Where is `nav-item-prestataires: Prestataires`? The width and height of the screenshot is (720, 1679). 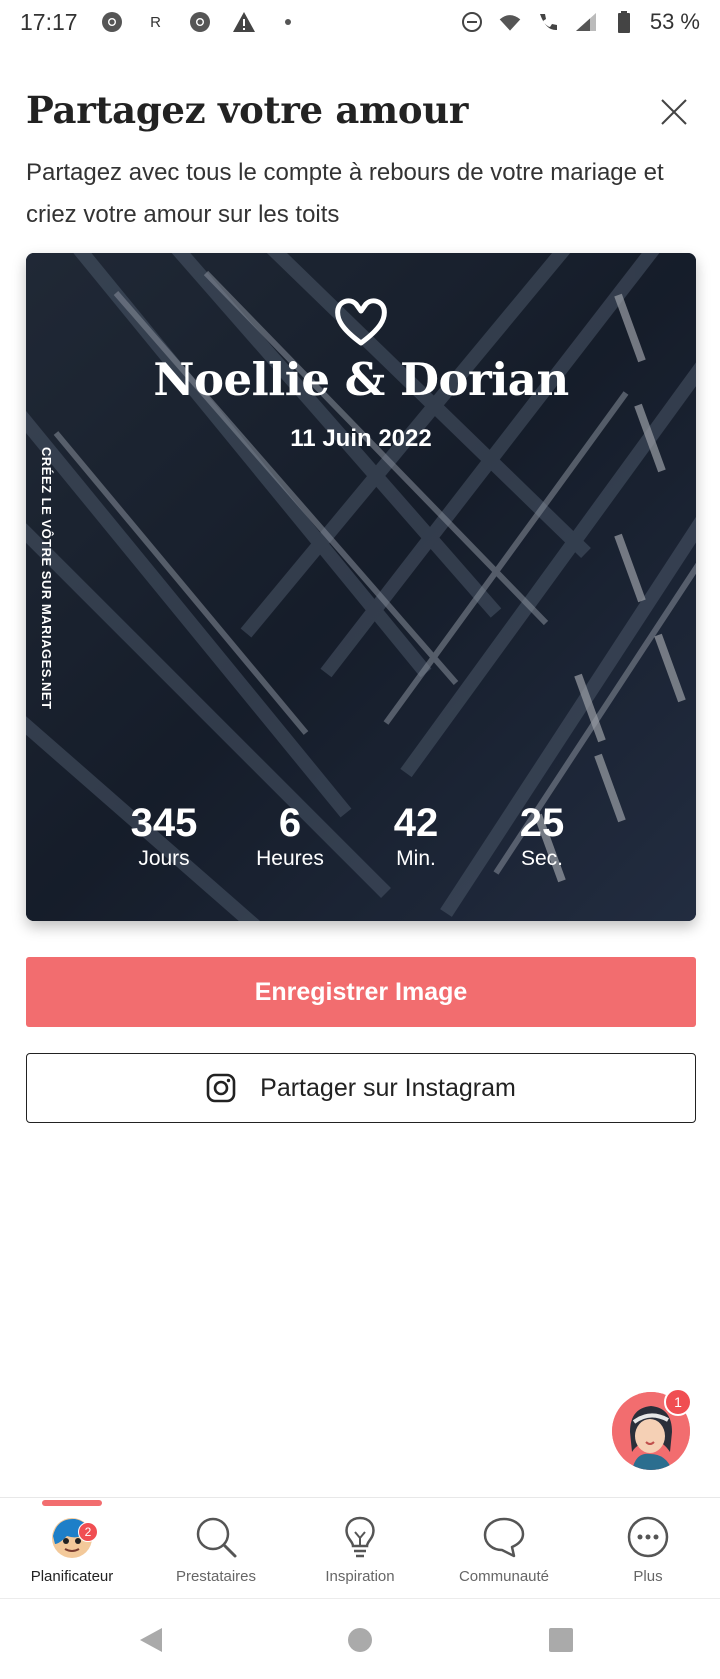
nav-item-prestataires: Prestataires is located at coordinates (216, 1549).